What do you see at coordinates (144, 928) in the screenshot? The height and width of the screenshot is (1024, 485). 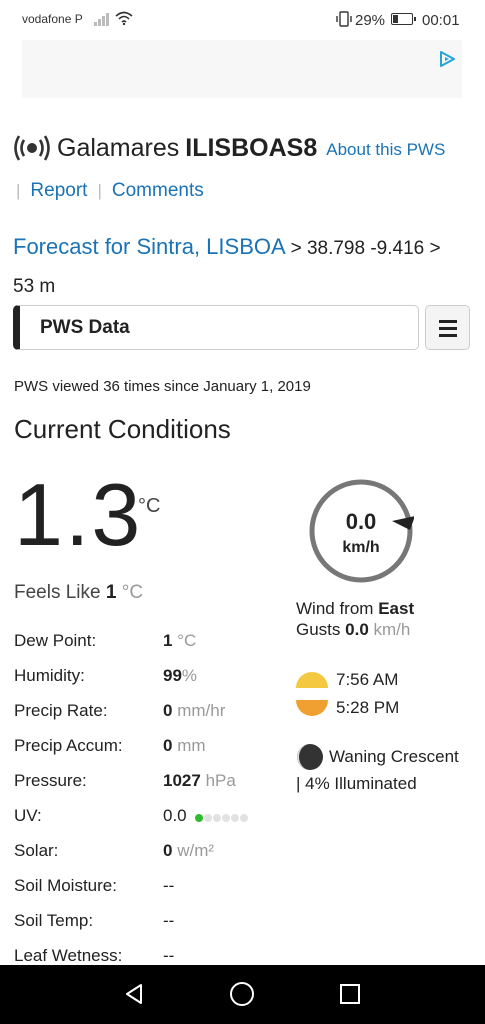 I see `condition-row-soil-temp: Soil Temp: --` at bounding box center [144, 928].